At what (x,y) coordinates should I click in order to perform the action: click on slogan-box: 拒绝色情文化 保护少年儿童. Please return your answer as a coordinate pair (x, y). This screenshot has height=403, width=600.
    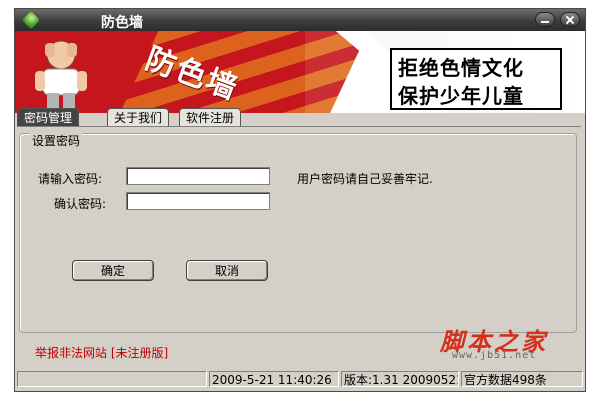
    Looking at the image, I should click on (476, 79).